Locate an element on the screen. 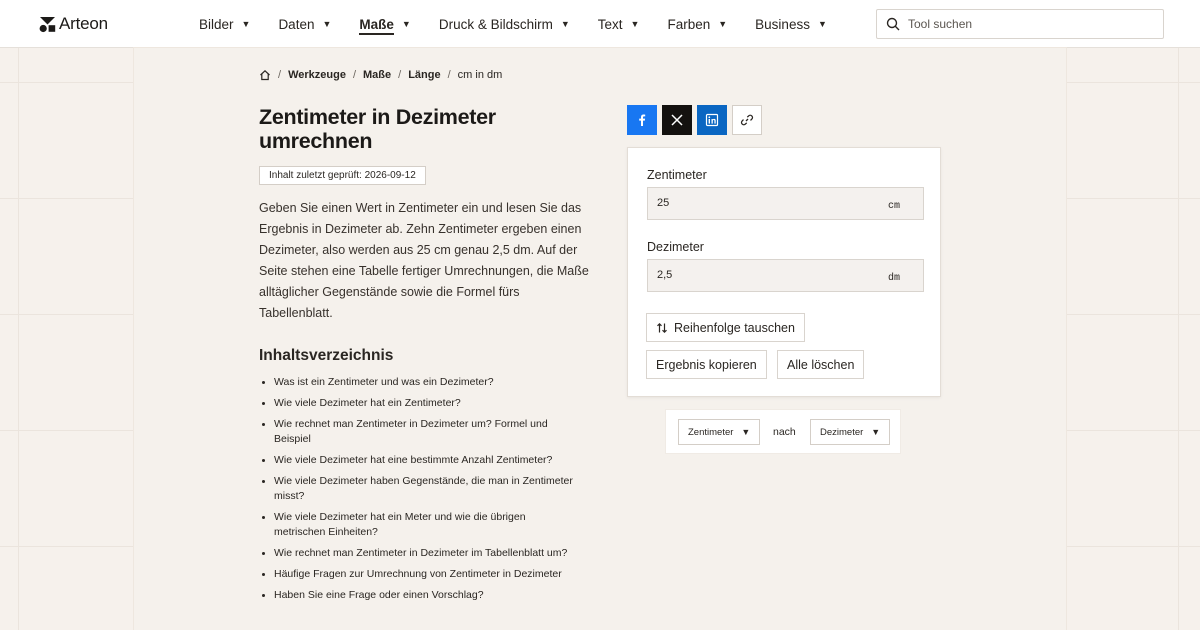  to-unit-select: Dezimeter ▼ is located at coordinates (850, 432).